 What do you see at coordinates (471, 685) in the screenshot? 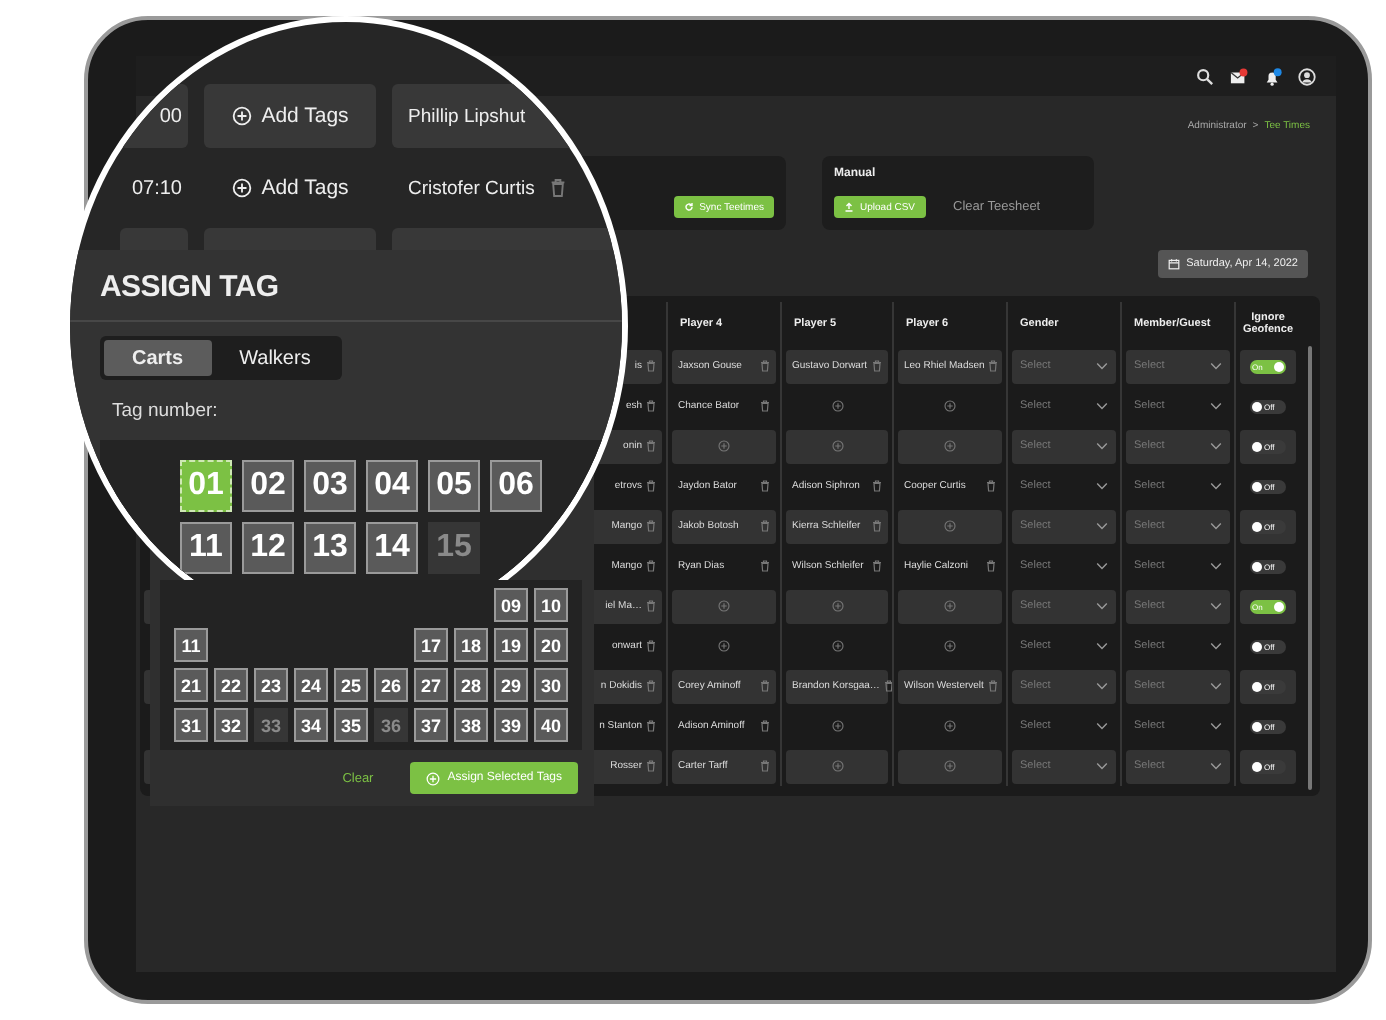
I see `tag-button: 28` at bounding box center [471, 685].